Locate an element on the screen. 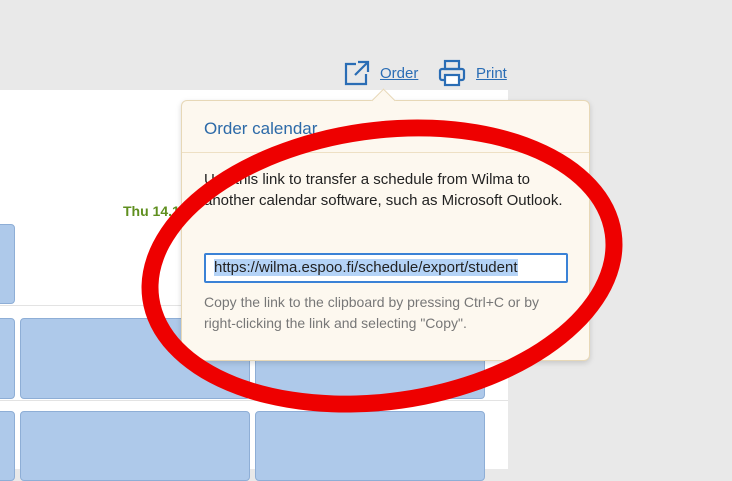 This screenshot has height=481, width=732. print-label: Print is located at coordinates (491, 73).